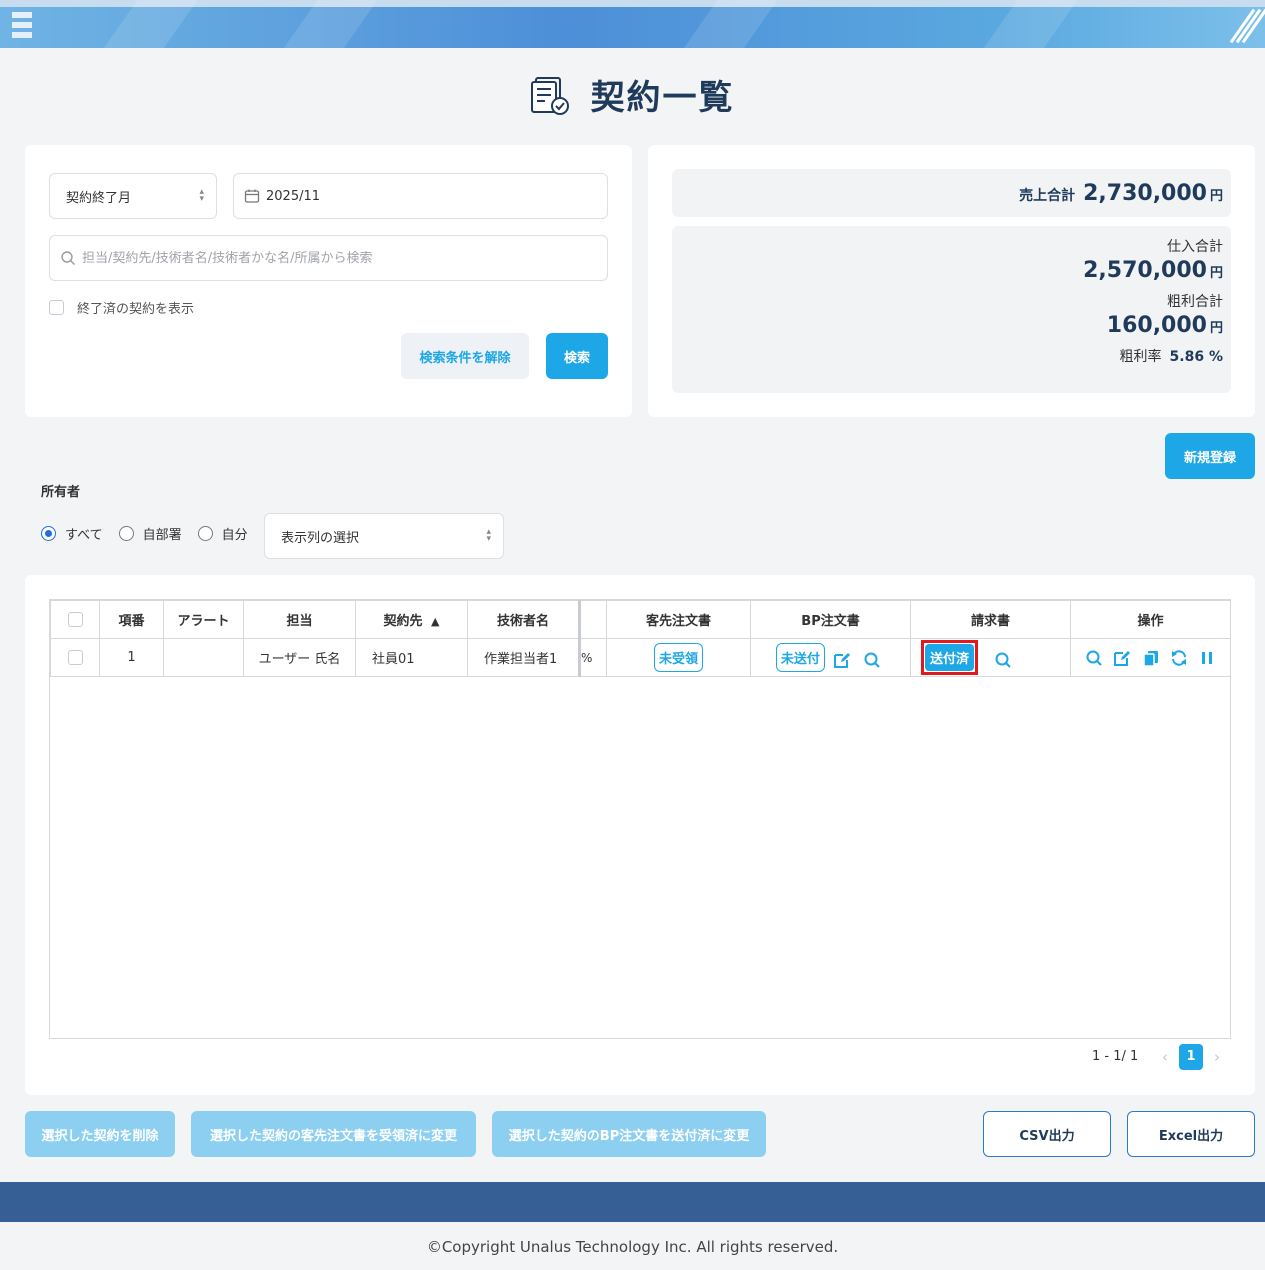 The width and height of the screenshot is (1265, 1270). I want to click on profit-total-value: 160,000, so click(1156, 325).